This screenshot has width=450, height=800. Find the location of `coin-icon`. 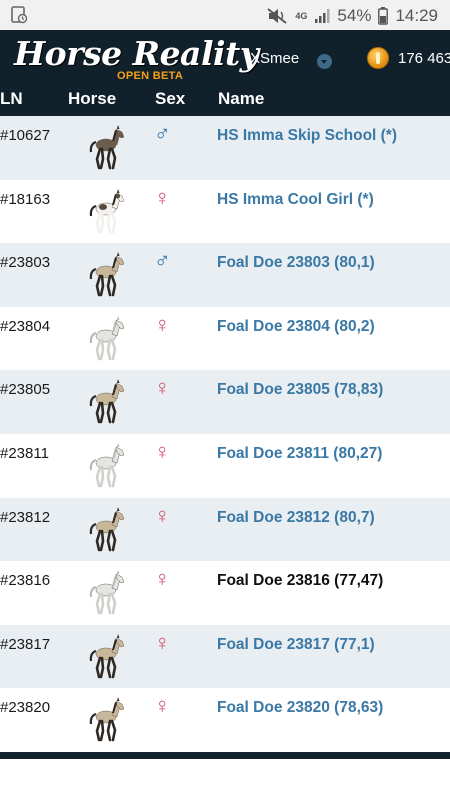

coin-icon is located at coordinates (378, 58).